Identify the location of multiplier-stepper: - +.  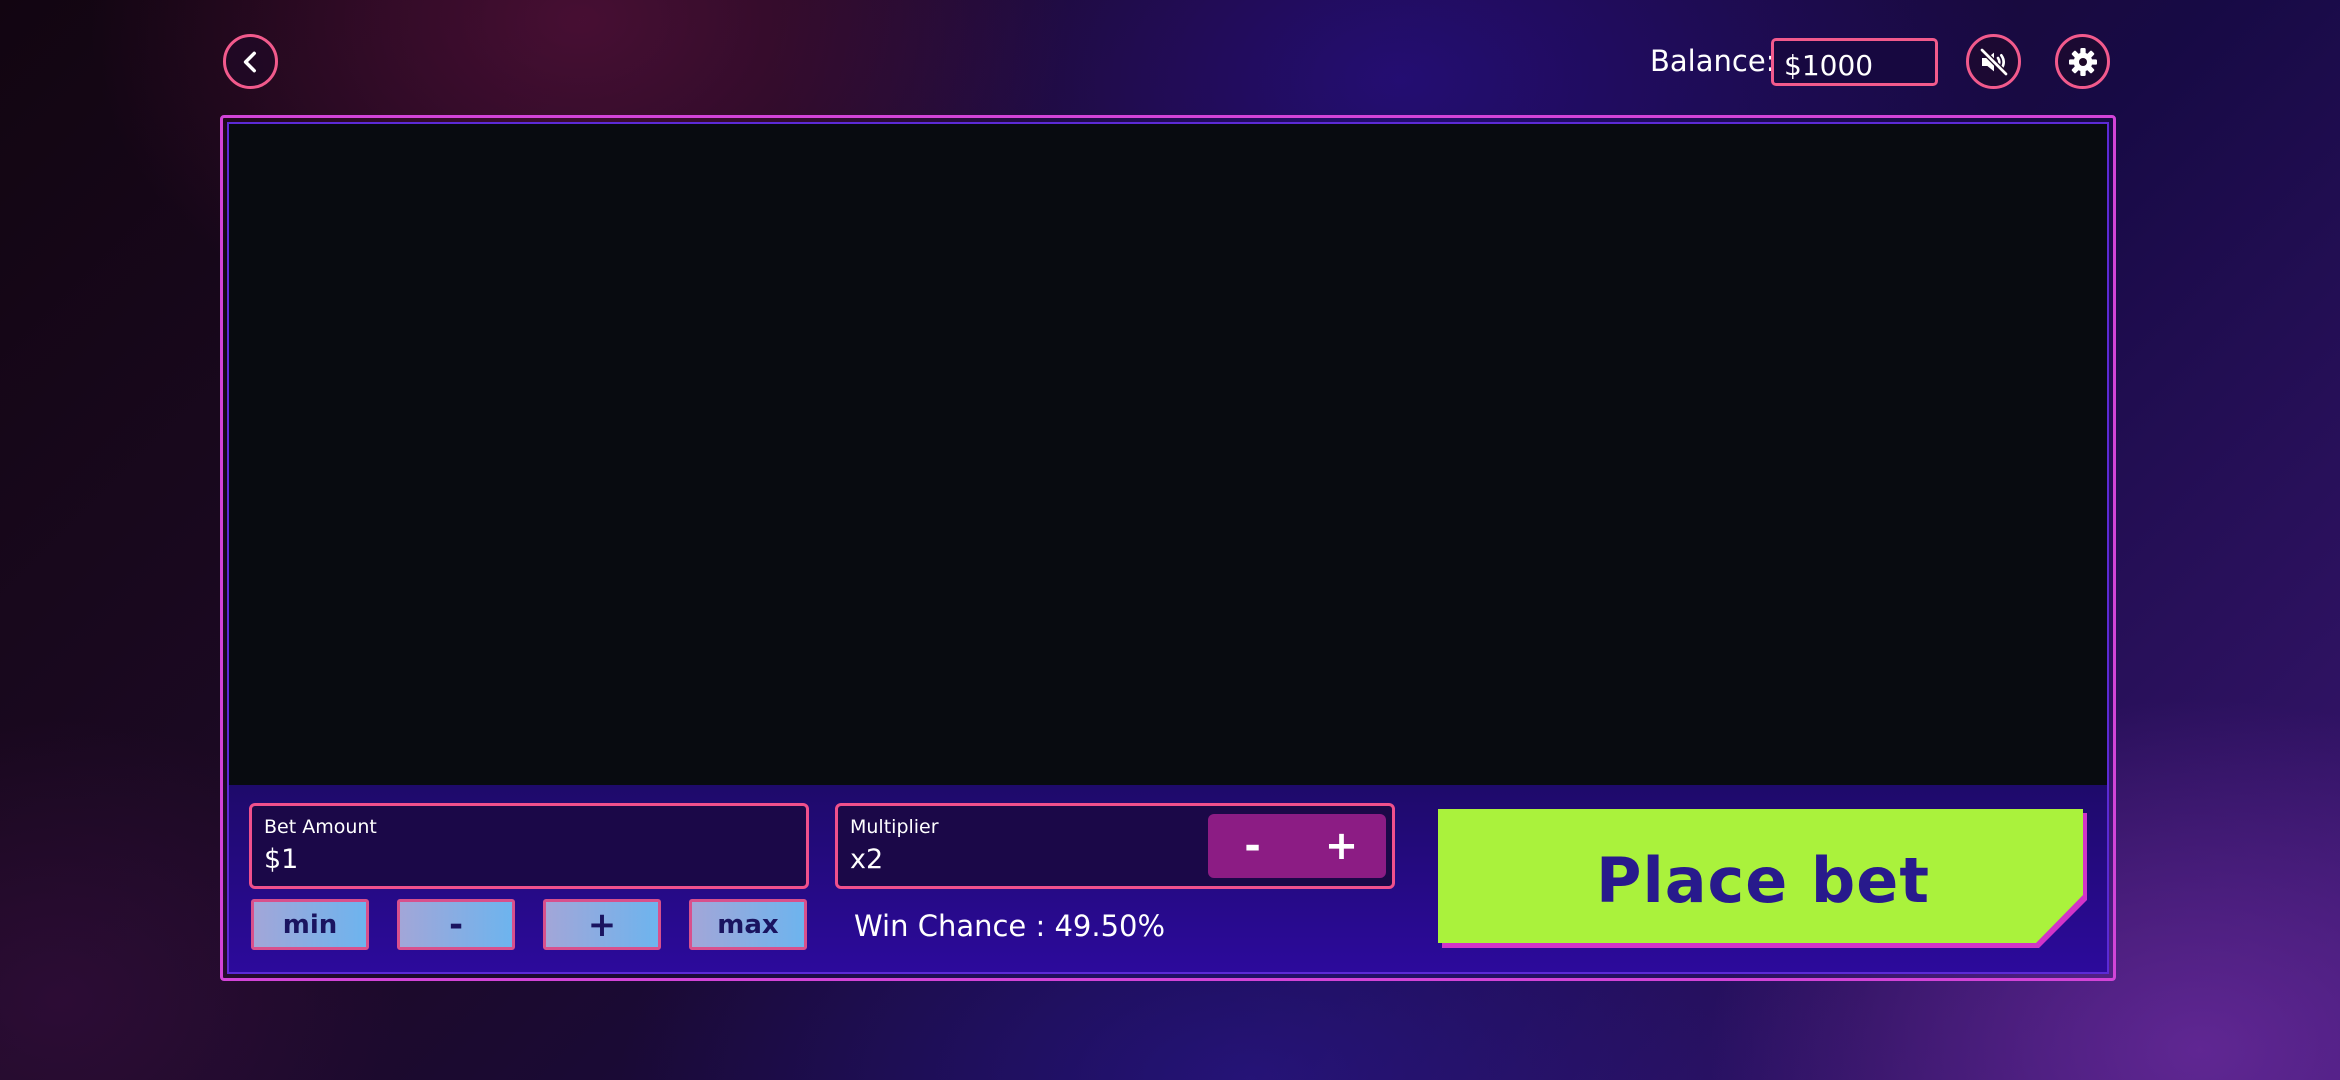
(1297, 846).